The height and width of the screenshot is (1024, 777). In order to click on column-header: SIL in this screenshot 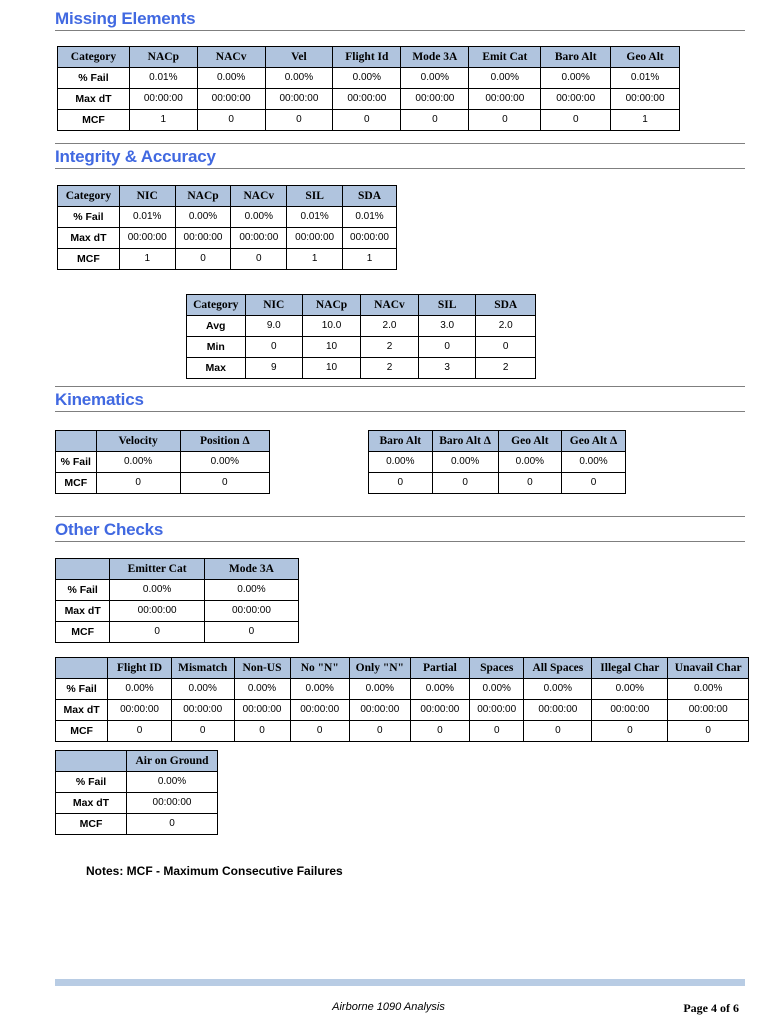, I will do `click(447, 305)`.